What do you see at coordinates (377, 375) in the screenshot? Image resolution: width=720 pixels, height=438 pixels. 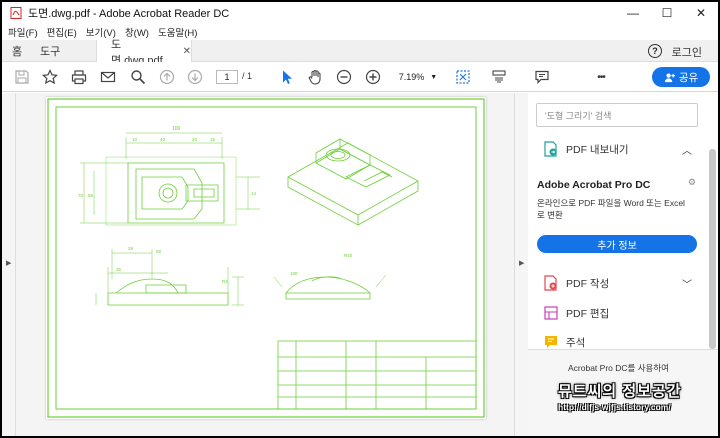 I see `title-block` at bounding box center [377, 375].